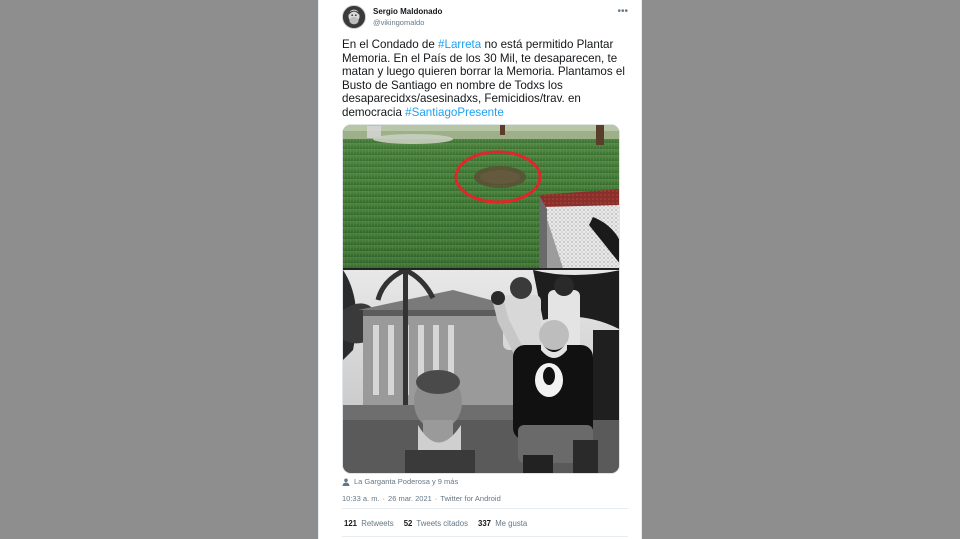  What do you see at coordinates (481, 371) in the screenshot?
I see `media-photo-bust` at bounding box center [481, 371].